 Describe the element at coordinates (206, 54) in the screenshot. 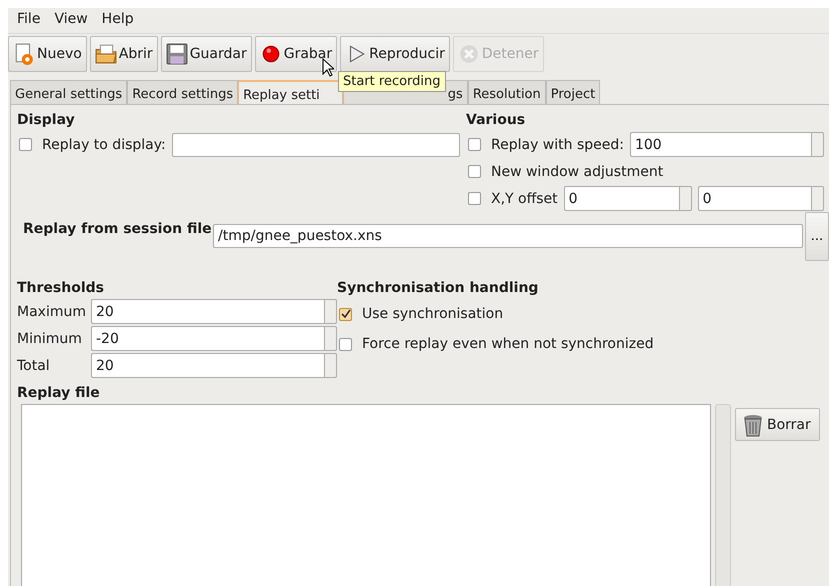

I see `toolbar-button: Guardar` at that location.